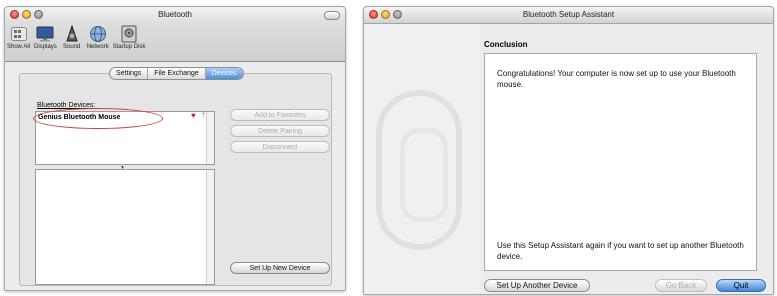 This screenshot has width=777, height=296. I want to click on toolbar-toggle-button, so click(332, 15).